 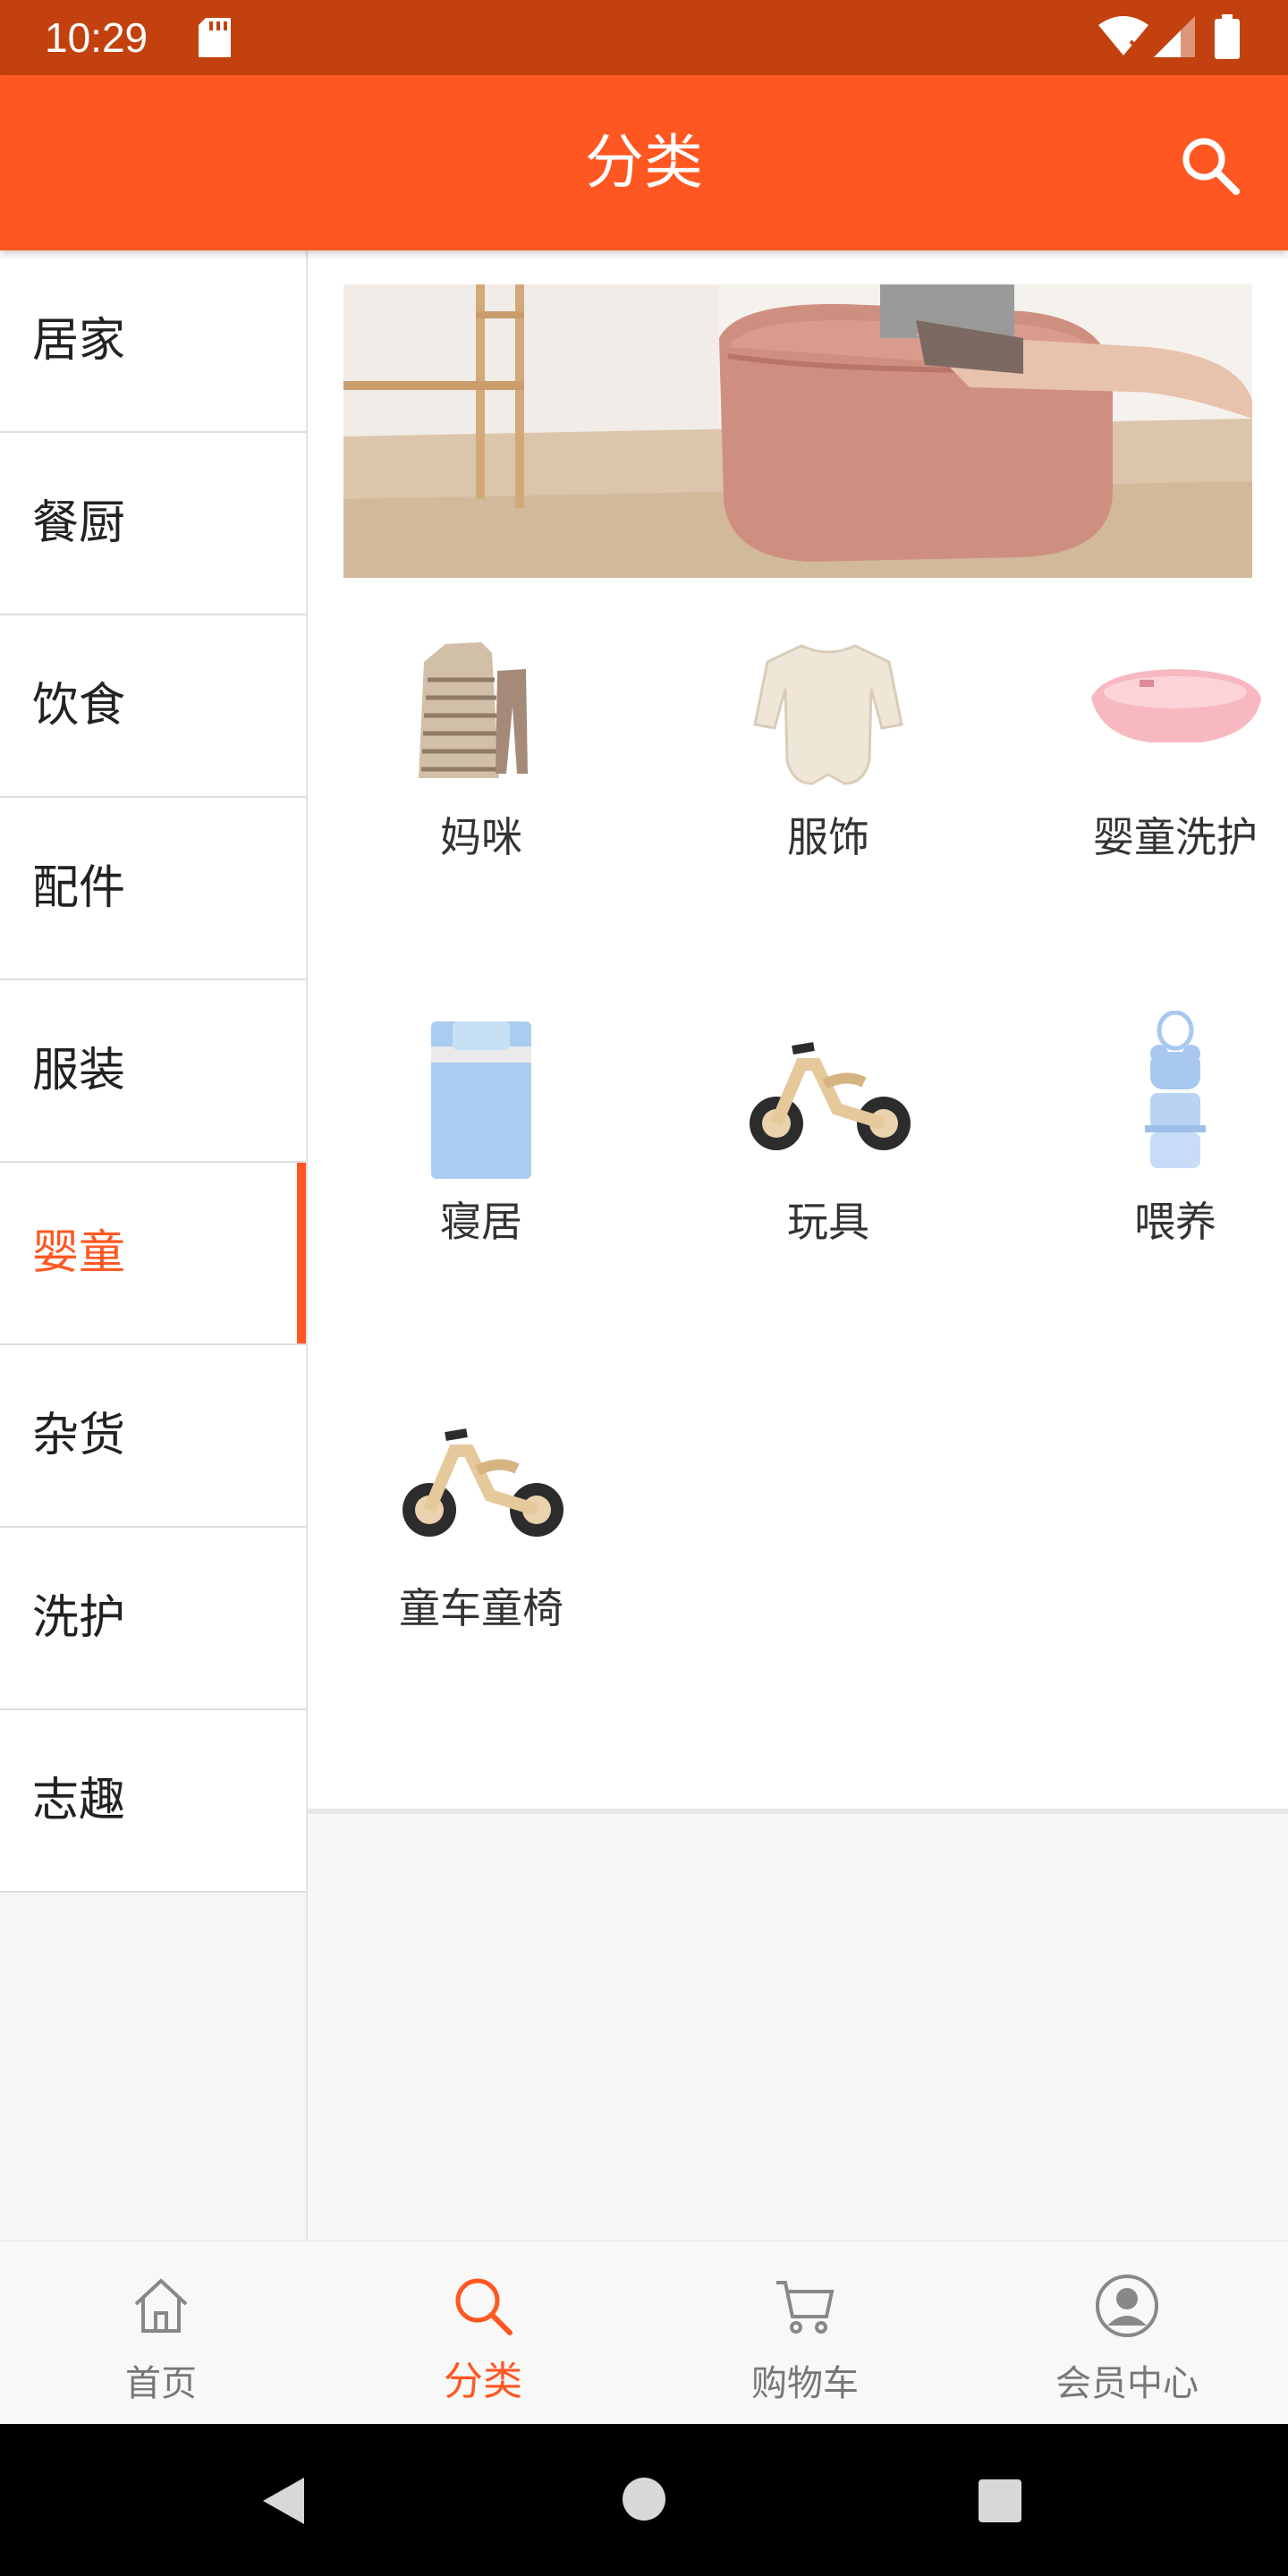 What do you see at coordinates (153, 1071) in the screenshot?
I see `sidebar-item-apparel: 服装` at bounding box center [153, 1071].